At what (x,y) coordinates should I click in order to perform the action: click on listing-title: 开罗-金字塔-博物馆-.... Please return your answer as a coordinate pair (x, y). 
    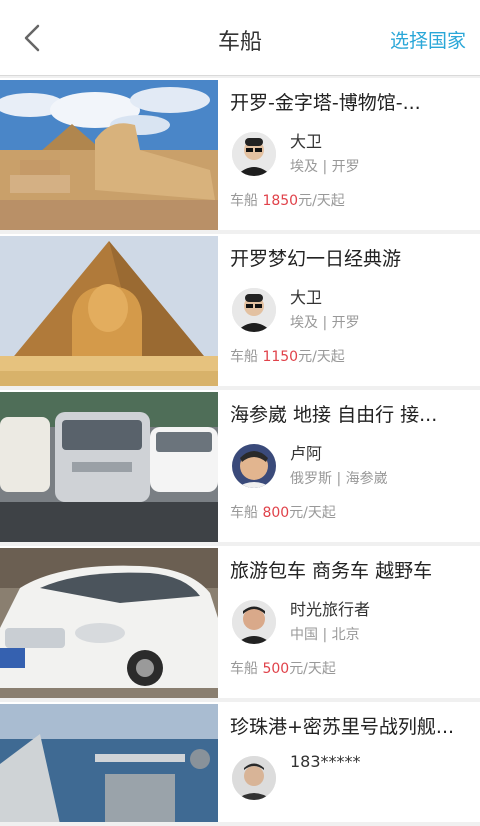
    Looking at the image, I should click on (325, 103).